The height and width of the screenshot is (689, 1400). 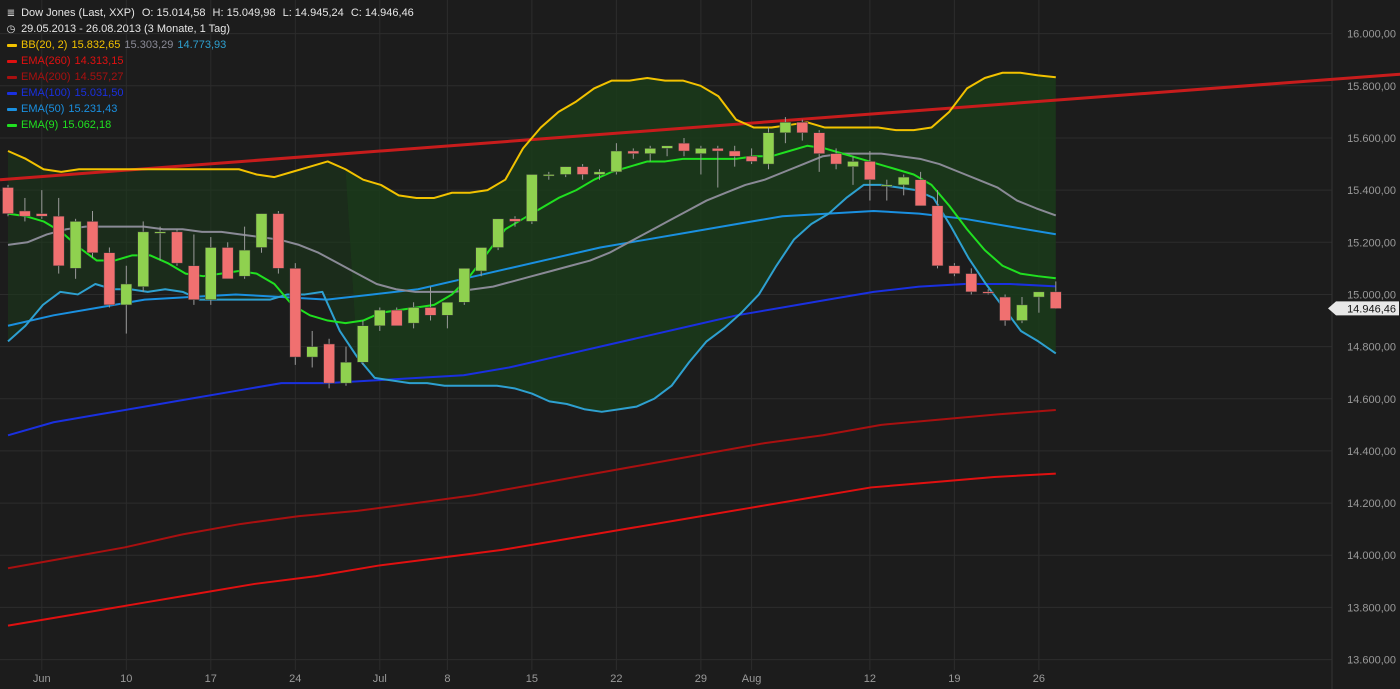 What do you see at coordinates (1371, 504) in the screenshot?
I see `y-tick-label: 14.200,00` at bounding box center [1371, 504].